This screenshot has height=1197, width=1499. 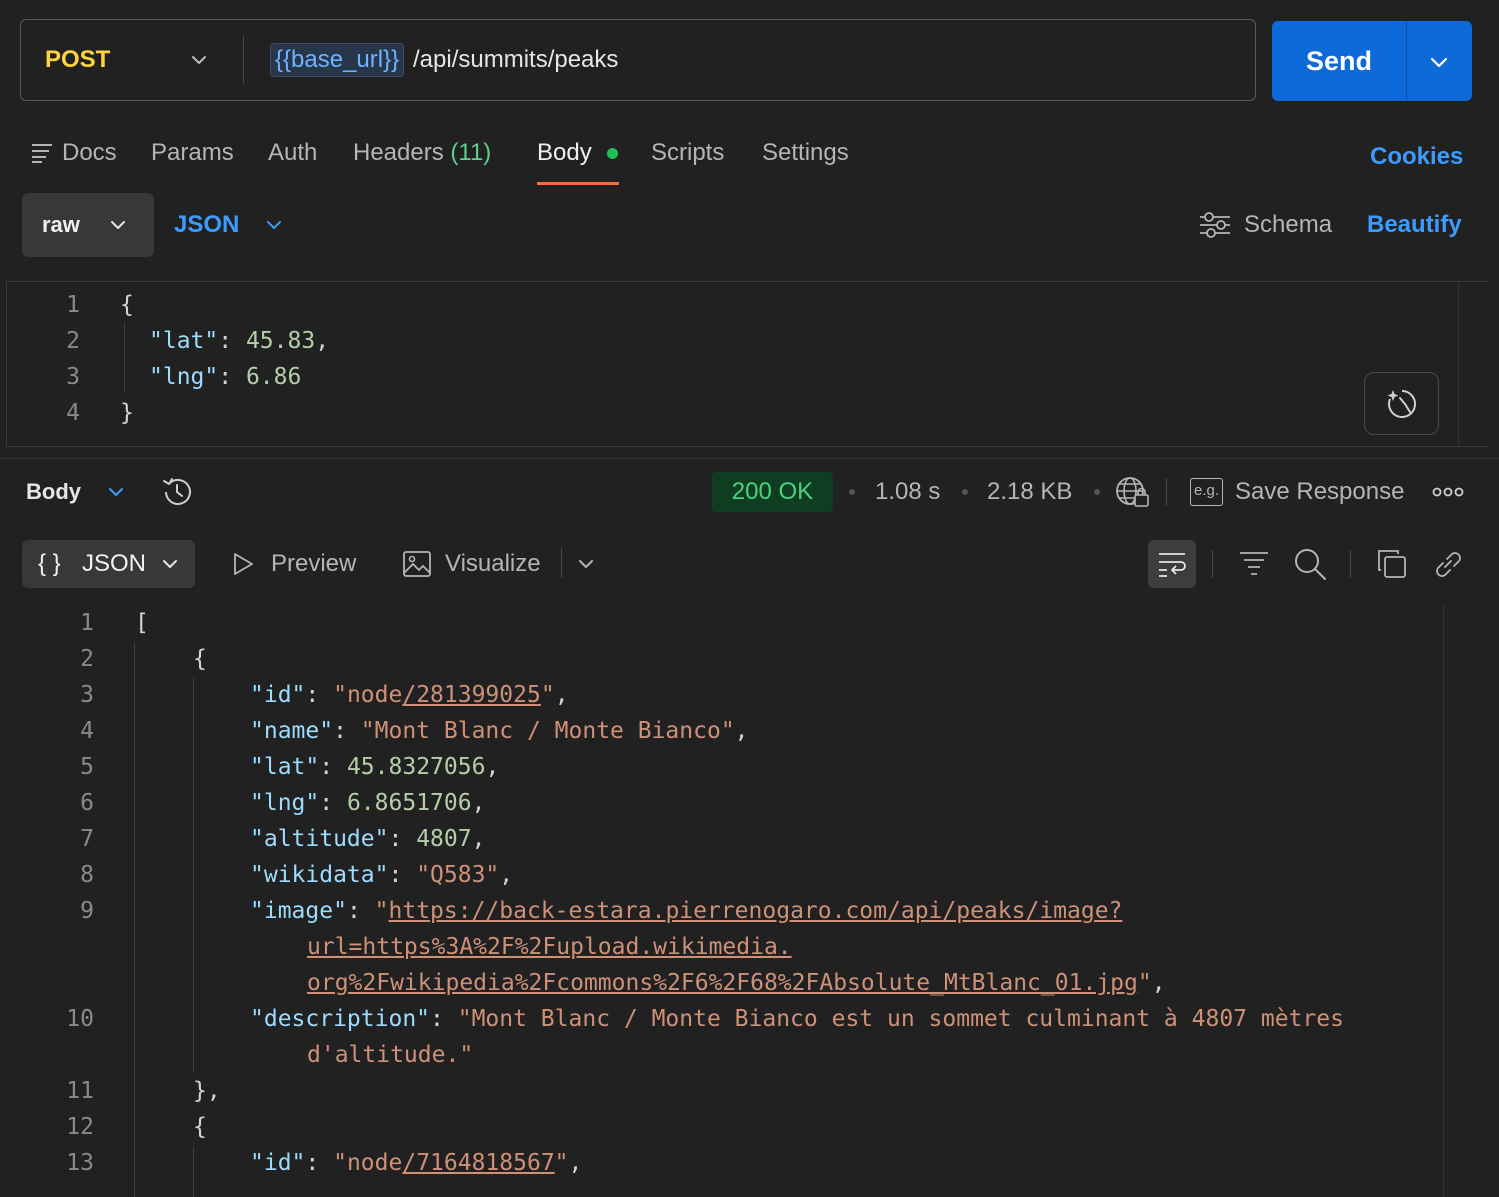 I want to click on json-link: /7164818567, so click(x=478, y=1163).